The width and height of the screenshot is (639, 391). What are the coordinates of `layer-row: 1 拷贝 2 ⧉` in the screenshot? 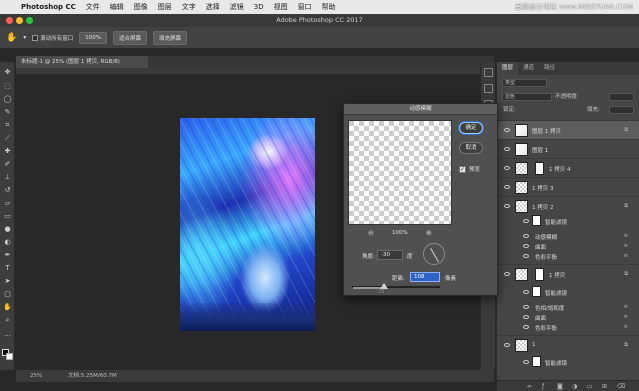 It's located at (568, 205).